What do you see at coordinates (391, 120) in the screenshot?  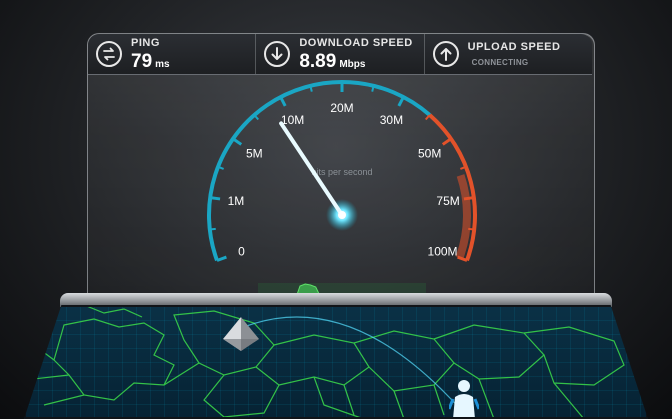 I see `gauge-tick-label: 30M` at bounding box center [391, 120].